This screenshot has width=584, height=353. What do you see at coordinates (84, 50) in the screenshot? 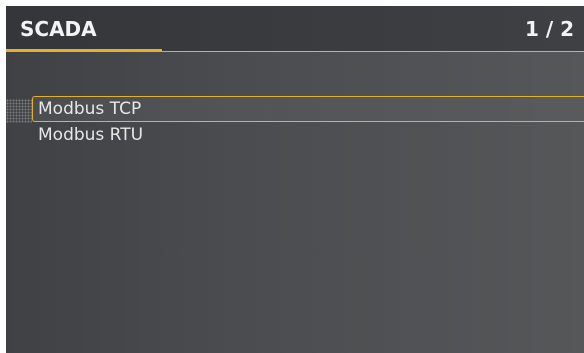
I see `header-accent-bar` at bounding box center [84, 50].